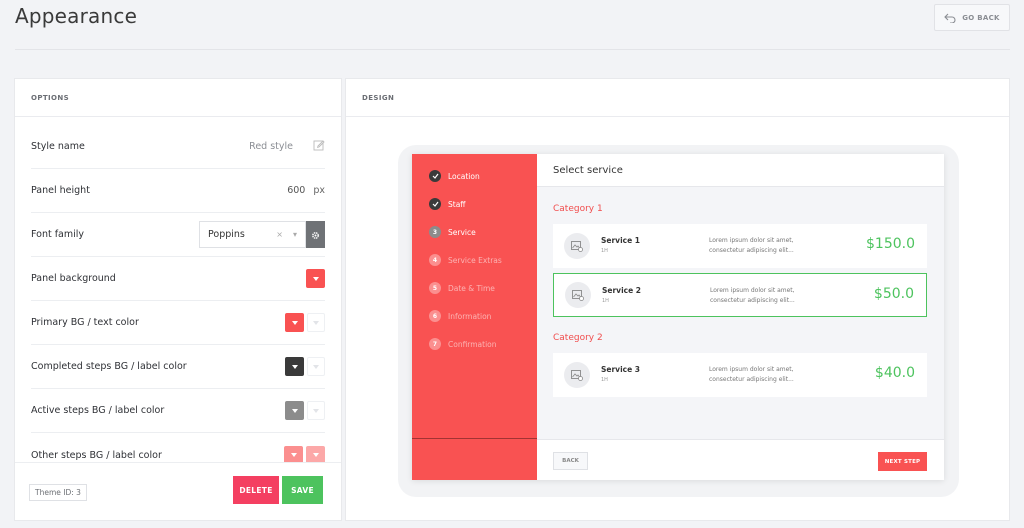  What do you see at coordinates (98, 410) in the screenshot?
I see `option-label: Active steps BG / label color` at bounding box center [98, 410].